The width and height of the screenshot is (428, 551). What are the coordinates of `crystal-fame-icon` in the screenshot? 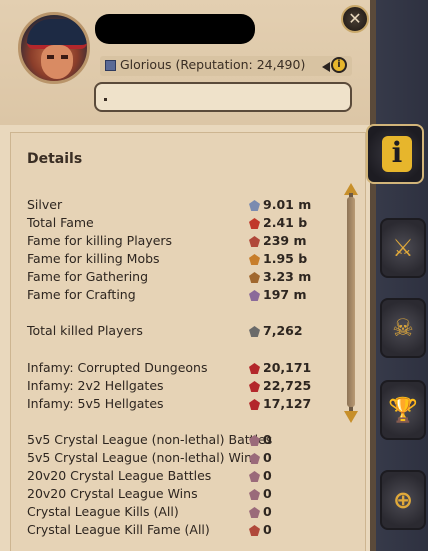 It's located at (254, 530).